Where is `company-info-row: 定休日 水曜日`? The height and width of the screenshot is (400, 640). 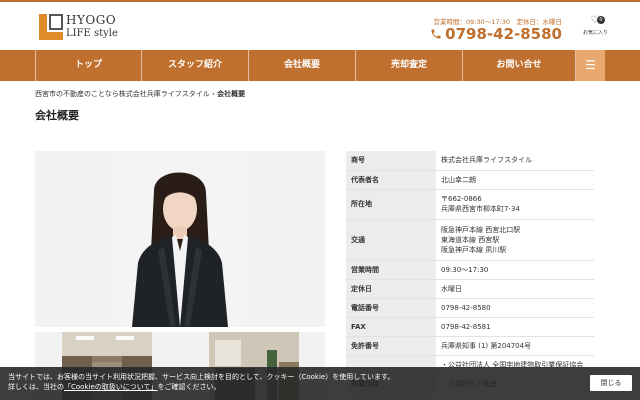 company-info-row: 定休日 水曜日 is located at coordinates (470, 289).